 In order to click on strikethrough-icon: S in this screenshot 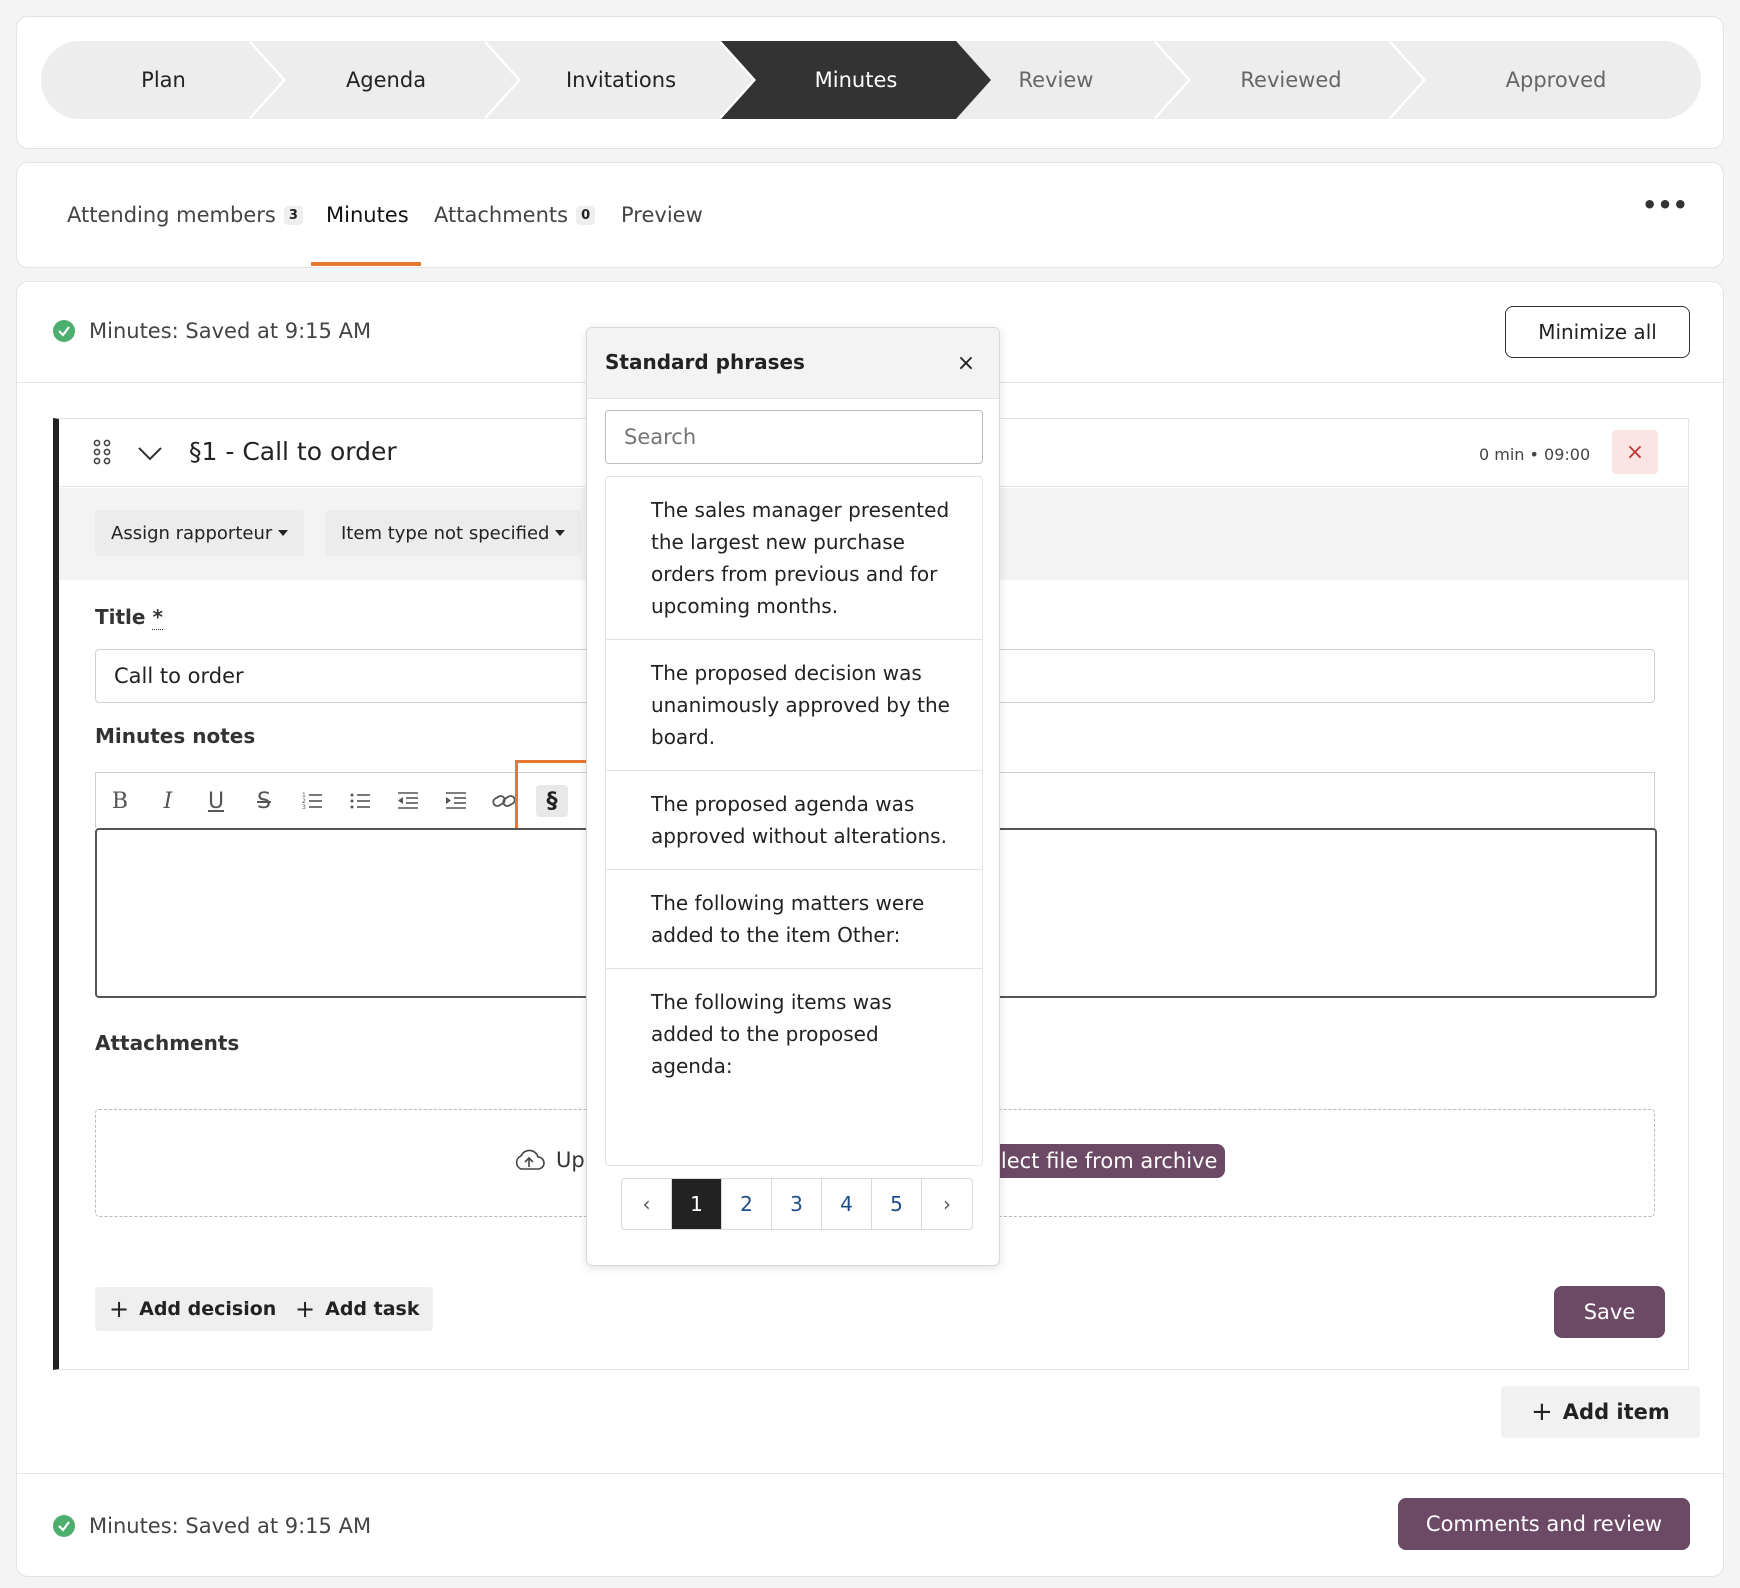, I will do `click(264, 801)`.